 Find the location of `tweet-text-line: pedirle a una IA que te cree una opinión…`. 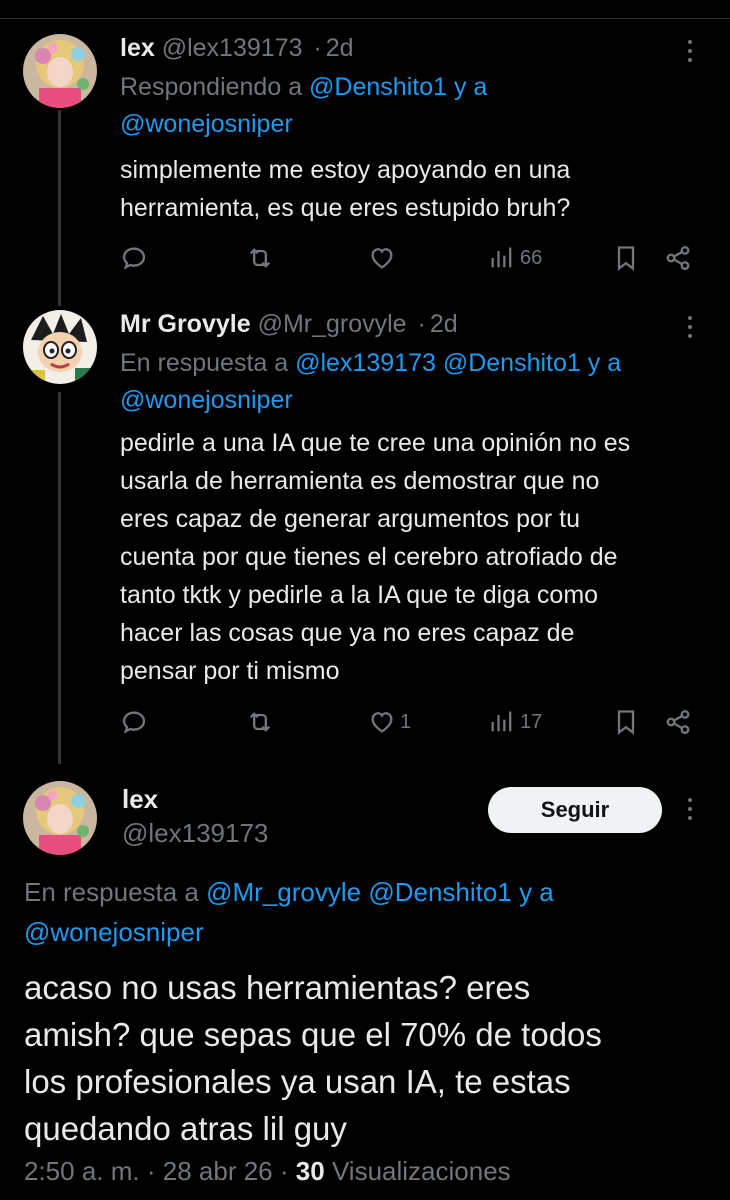

tweet-text-line: pedirle a una IA que te cree una opinión… is located at coordinates (375, 443).